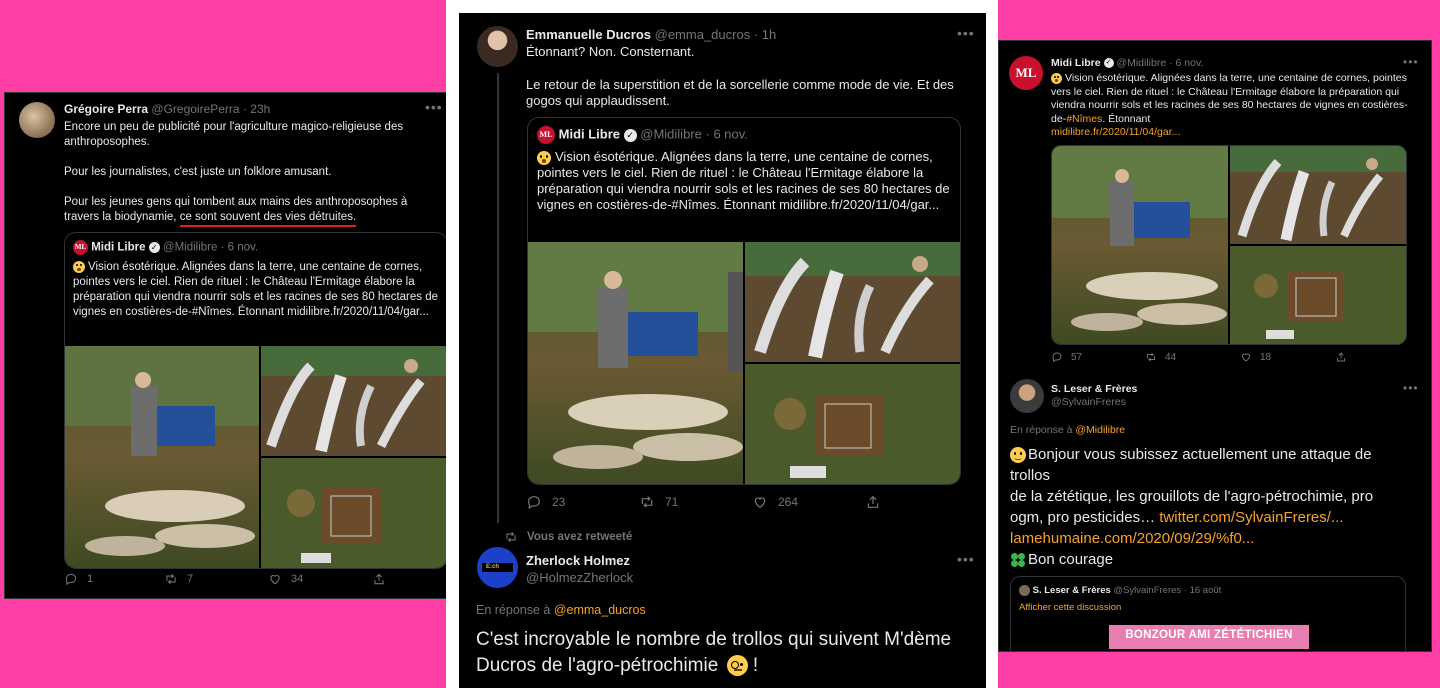 The width and height of the screenshot is (1440, 688). I want to click on reply-count: 57, so click(1077, 357).